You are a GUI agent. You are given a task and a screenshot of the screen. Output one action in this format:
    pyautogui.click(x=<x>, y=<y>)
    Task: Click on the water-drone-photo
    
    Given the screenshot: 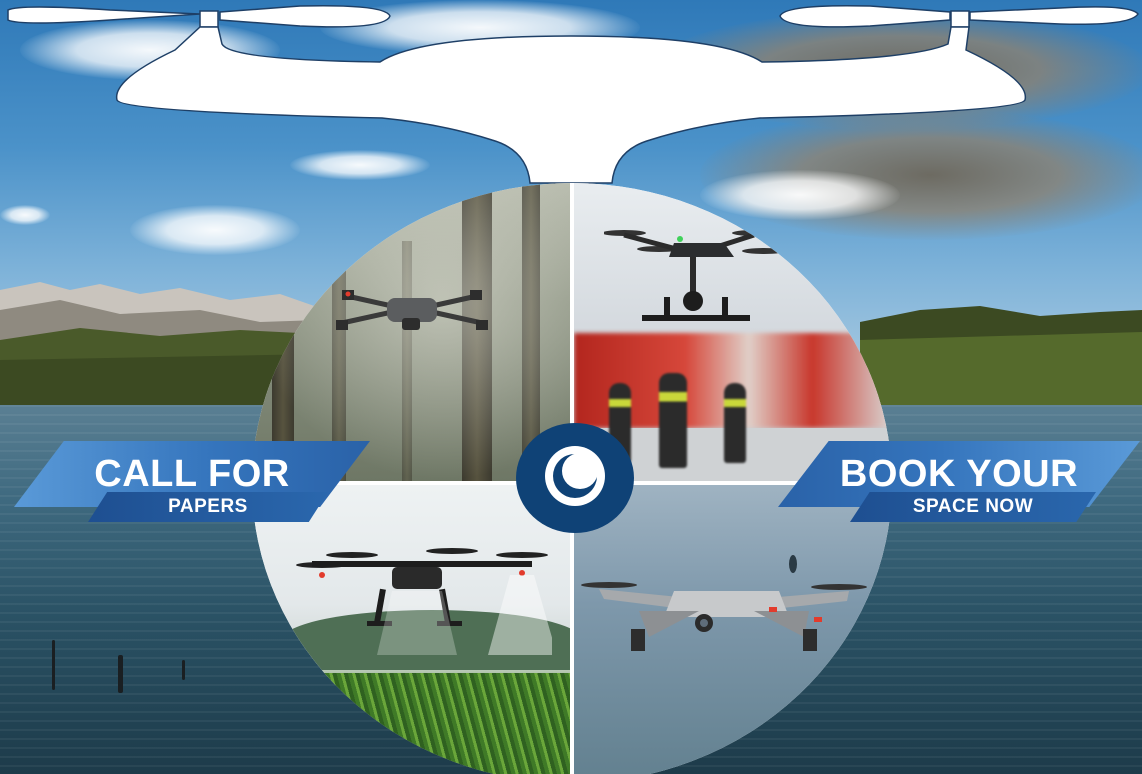 What is the action you would take?
    pyautogui.click(x=733, y=629)
    